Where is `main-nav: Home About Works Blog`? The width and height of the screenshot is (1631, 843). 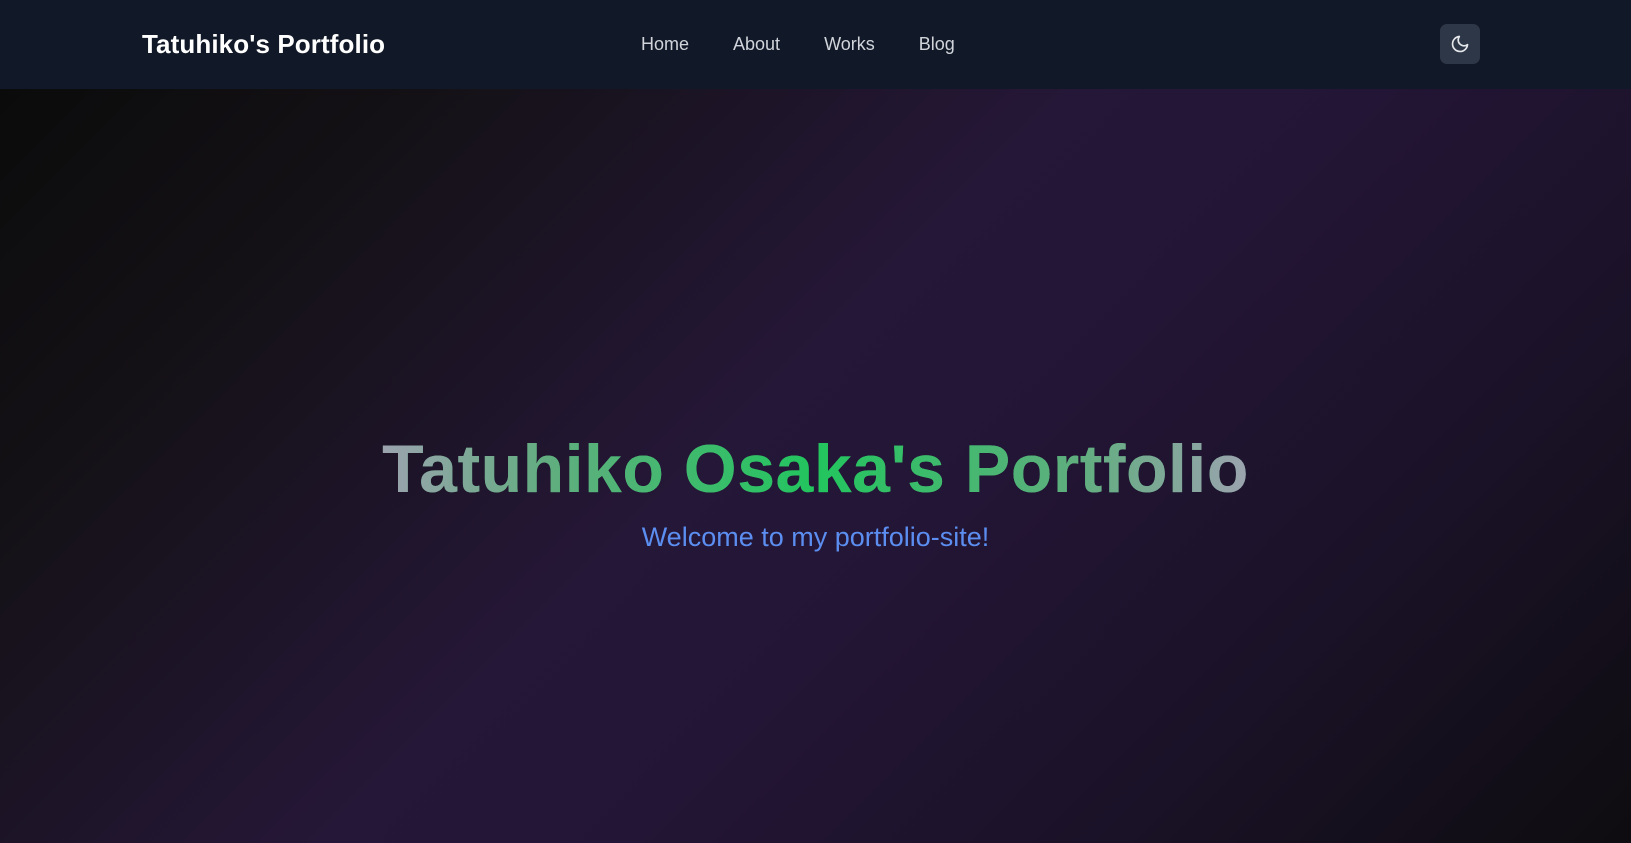 main-nav: Home About Works Blog is located at coordinates (798, 44).